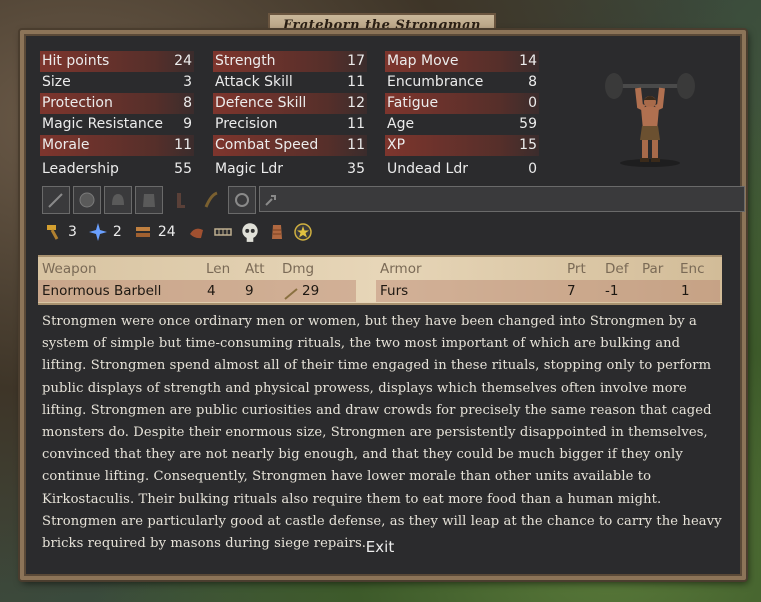 Image resolution: width=761 pixels, height=602 pixels. Describe the element at coordinates (380, 547) in the screenshot. I see `exit-button: Exit` at that location.